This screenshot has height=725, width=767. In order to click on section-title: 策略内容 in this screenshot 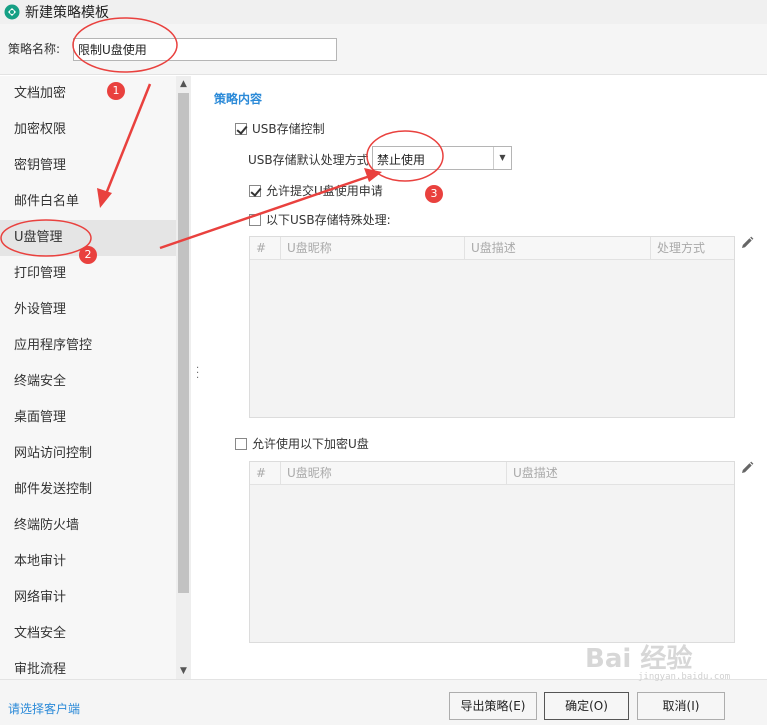, I will do `click(238, 99)`.